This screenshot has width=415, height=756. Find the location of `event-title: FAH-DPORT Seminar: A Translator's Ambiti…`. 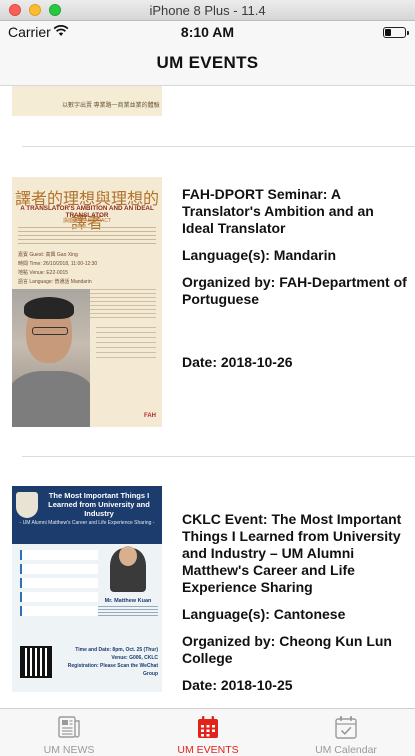

event-title: FAH-DPORT Seminar: A Translator's Ambiti… is located at coordinates (278, 211).